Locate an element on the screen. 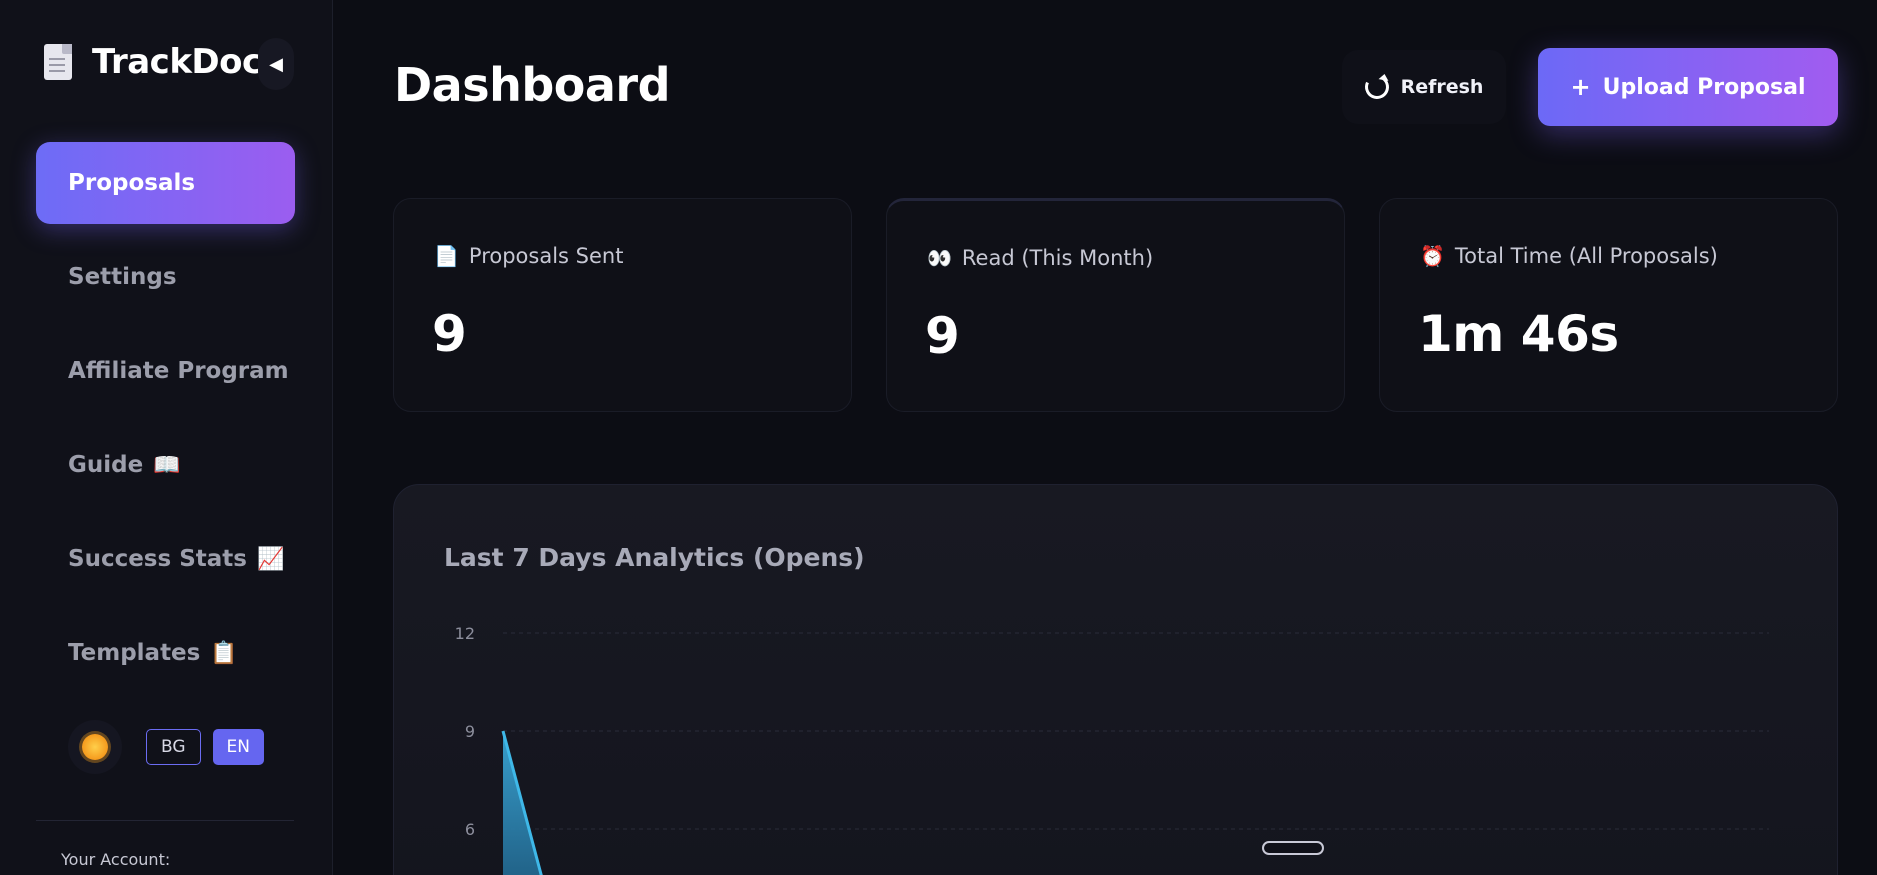 The width and height of the screenshot is (1877, 875). open-book-icon: 📖 is located at coordinates (167, 465).